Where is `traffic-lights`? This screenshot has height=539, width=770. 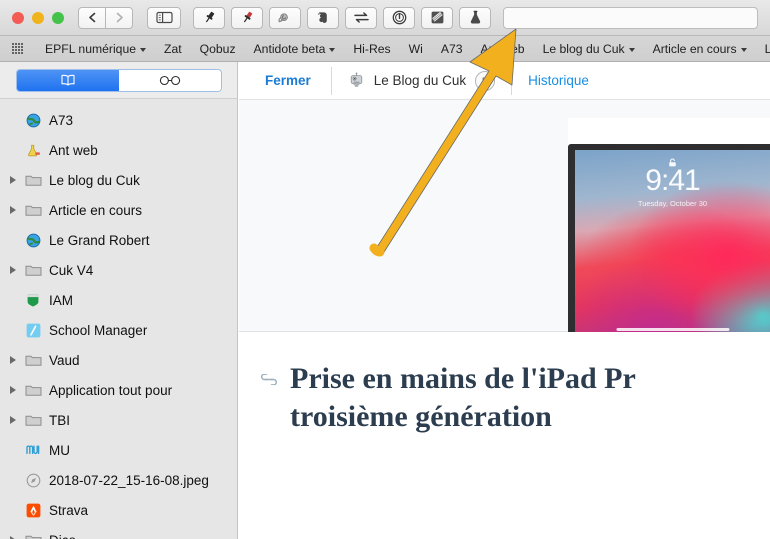 traffic-lights is located at coordinates (32, 17).